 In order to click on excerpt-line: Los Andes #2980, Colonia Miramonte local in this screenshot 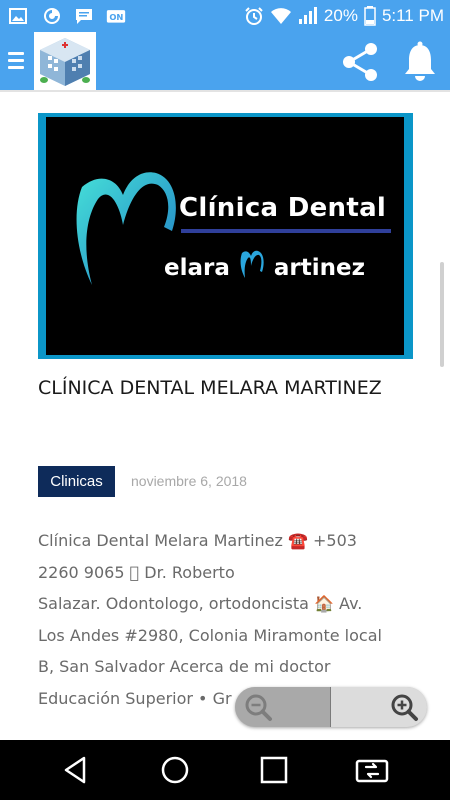, I will do `click(210, 635)`.